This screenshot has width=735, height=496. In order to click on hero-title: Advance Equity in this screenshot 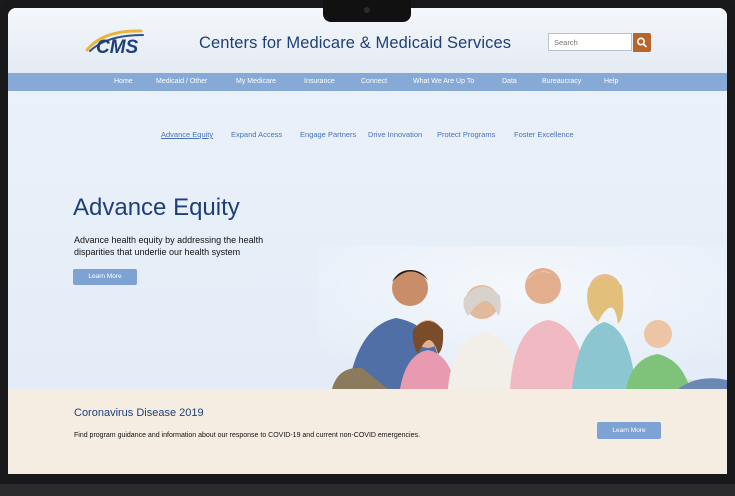, I will do `click(156, 207)`.